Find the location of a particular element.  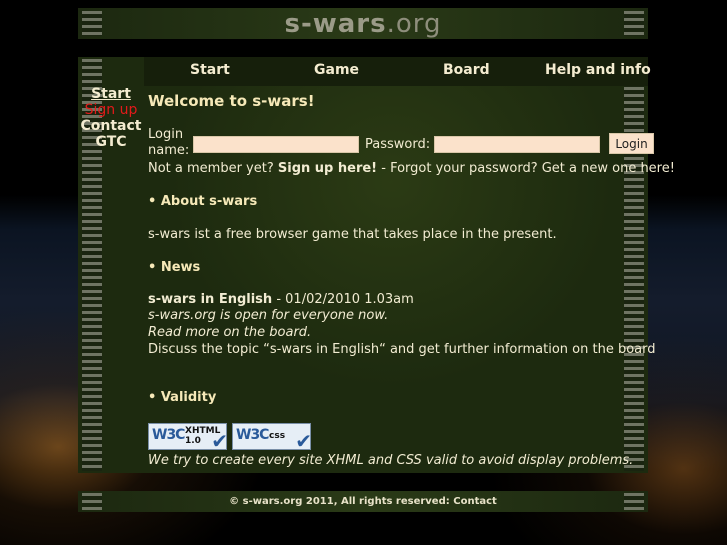

logo-main-text: s-wars is located at coordinates (335, 24).